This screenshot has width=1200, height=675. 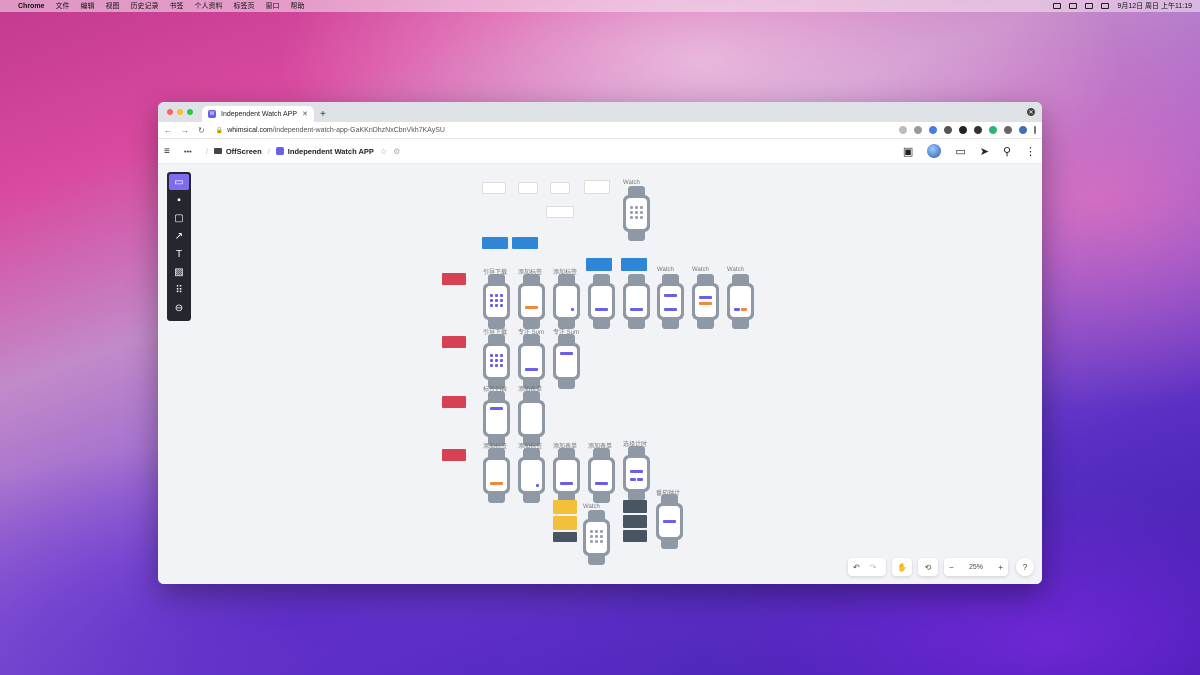 I want to click on more-breadcrumb-button: •••, so click(x=188, y=151).